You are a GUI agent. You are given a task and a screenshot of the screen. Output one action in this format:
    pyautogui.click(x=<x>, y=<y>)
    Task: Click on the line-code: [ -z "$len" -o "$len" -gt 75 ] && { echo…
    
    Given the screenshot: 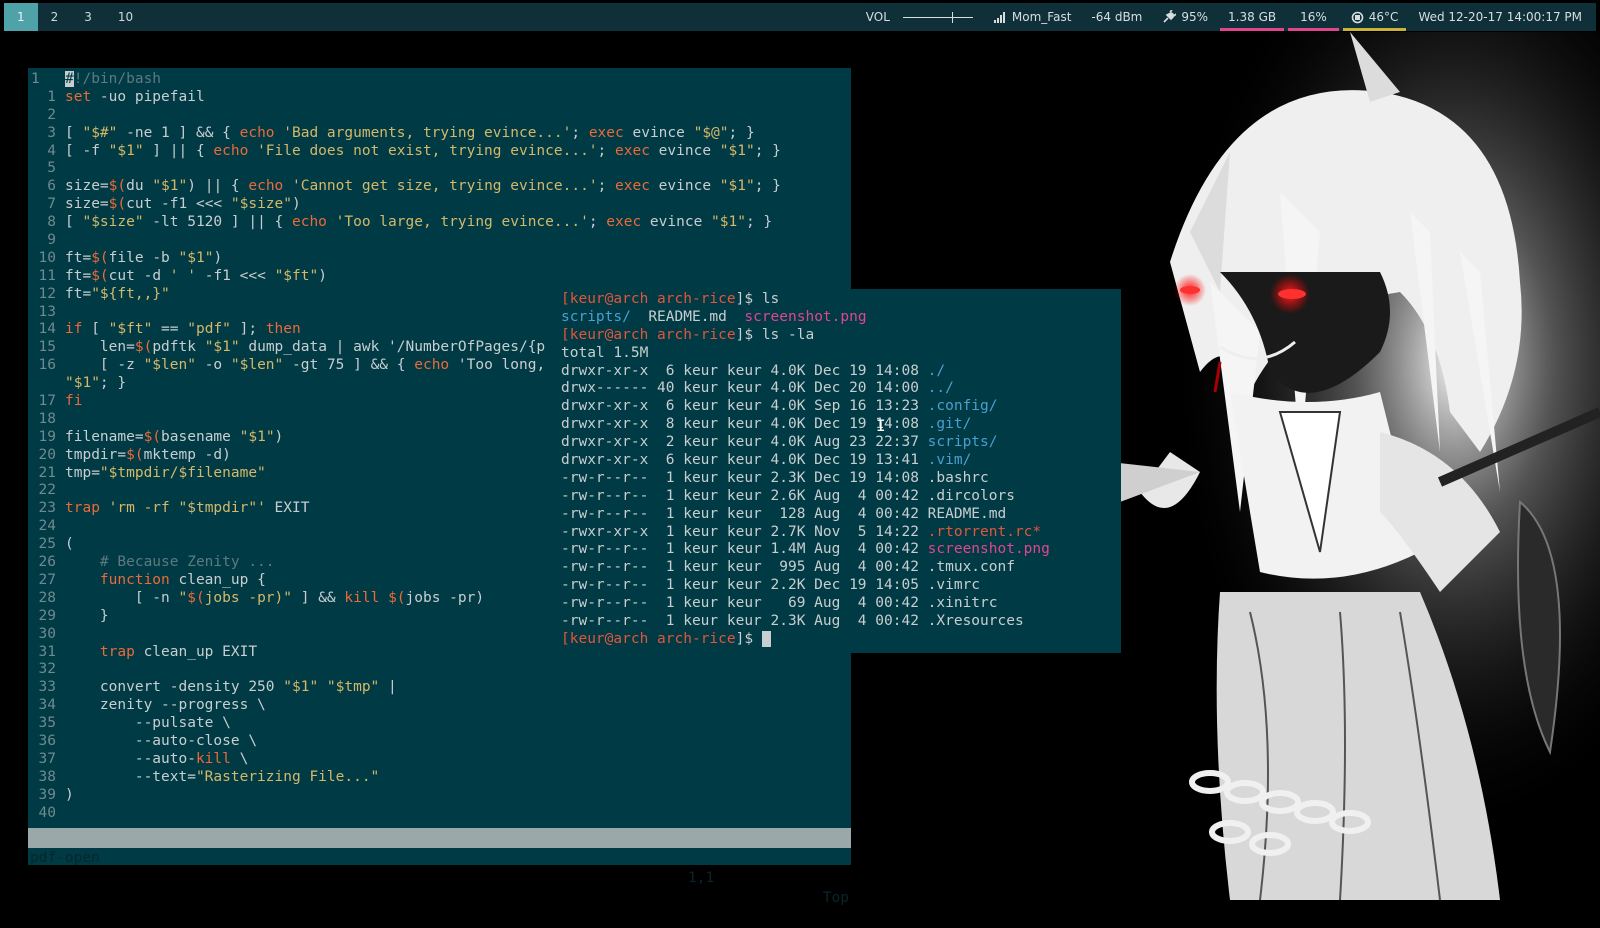 What is the action you would take?
    pyautogui.click(x=305, y=365)
    